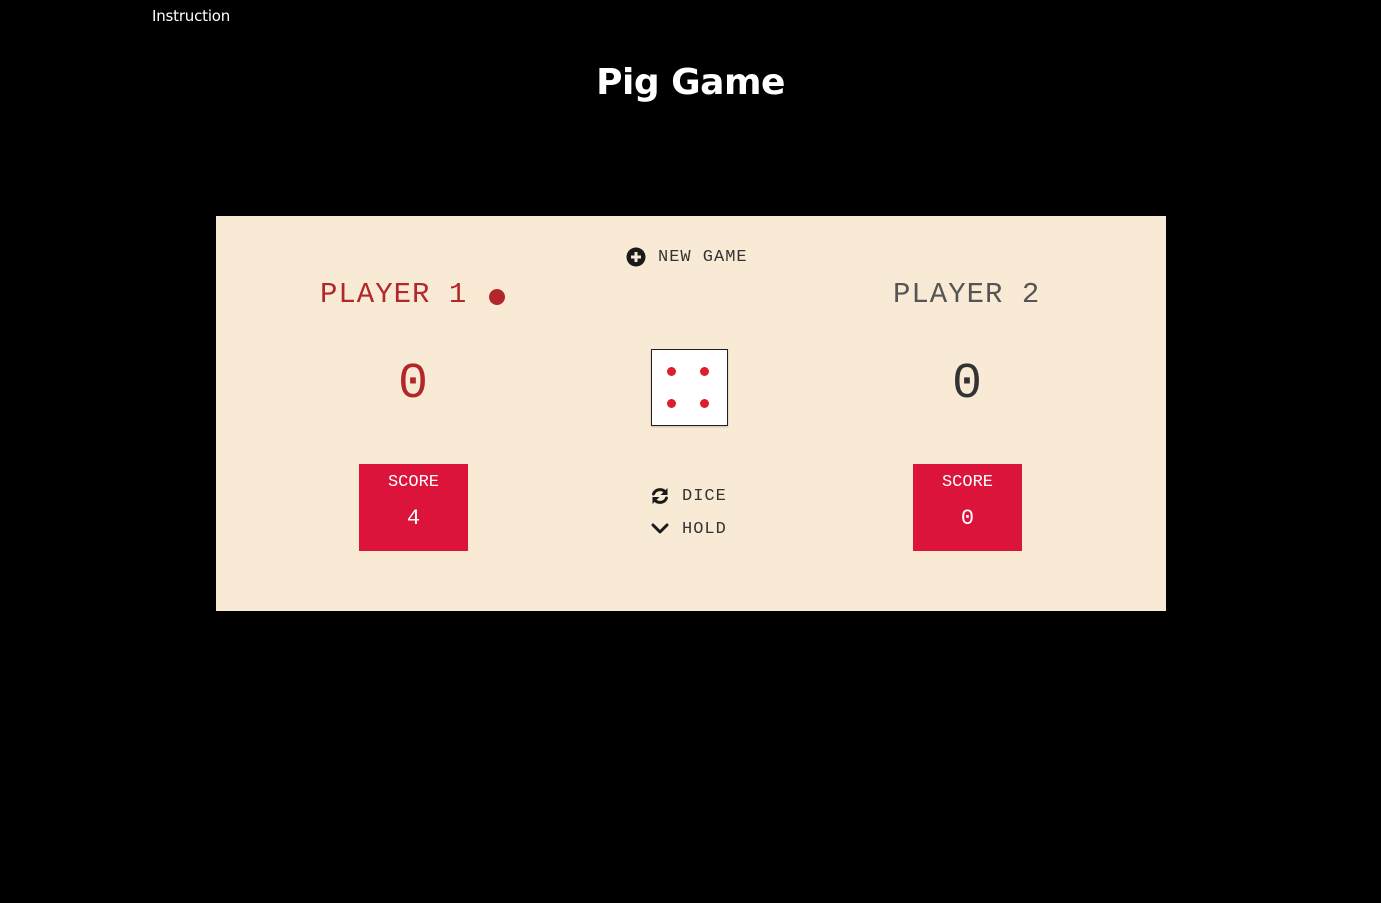 The image size is (1381, 903). What do you see at coordinates (704, 529) in the screenshot?
I see `hold-label: HOLD` at bounding box center [704, 529].